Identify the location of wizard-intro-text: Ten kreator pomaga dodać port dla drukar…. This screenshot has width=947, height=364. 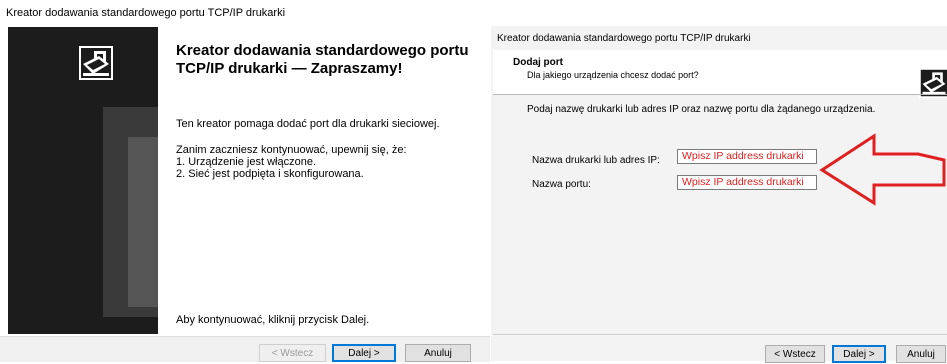
(308, 124).